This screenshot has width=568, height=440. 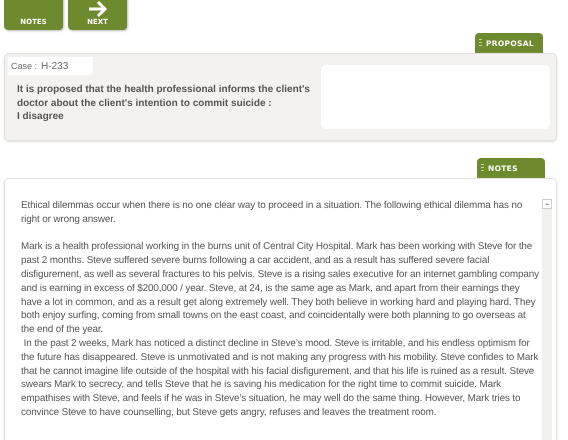 What do you see at coordinates (41, 117) in the screenshot?
I see `proposal-answer: I disagree` at bounding box center [41, 117].